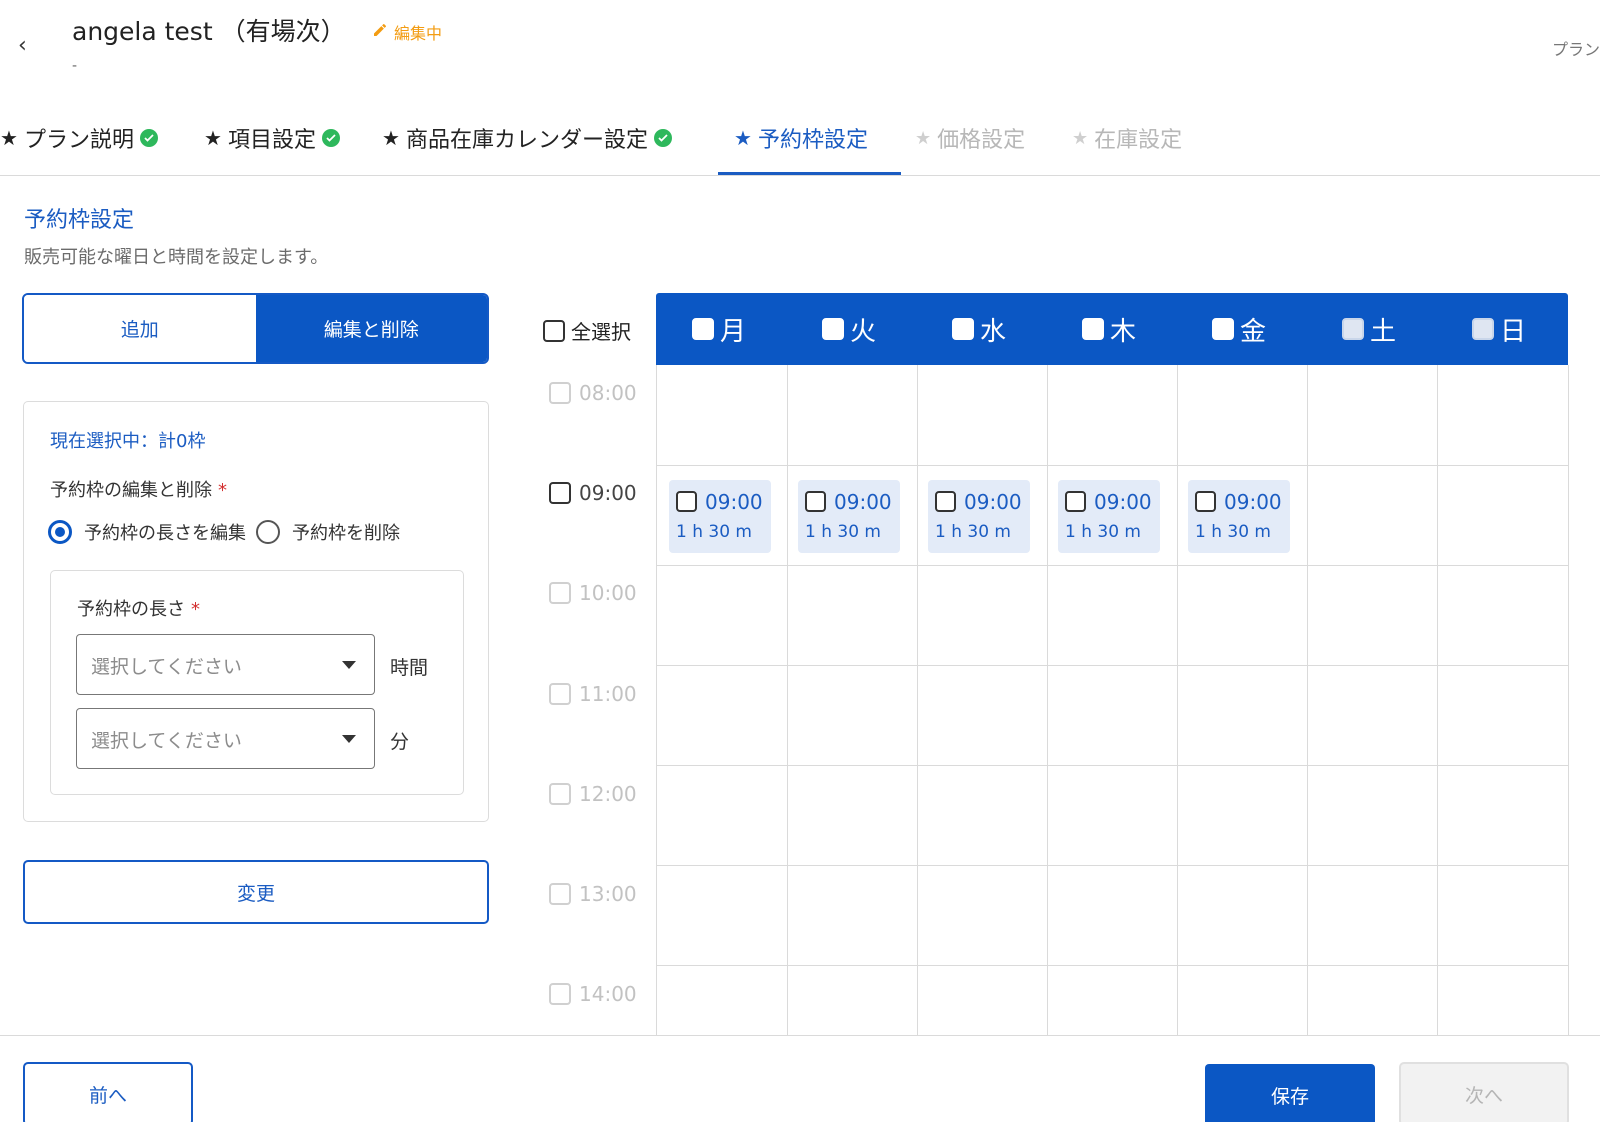 This screenshot has height=1122, width=1600. Describe the element at coordinates (1536, 329) in the screenshot. I see `day-header-sun: 日` at that location.